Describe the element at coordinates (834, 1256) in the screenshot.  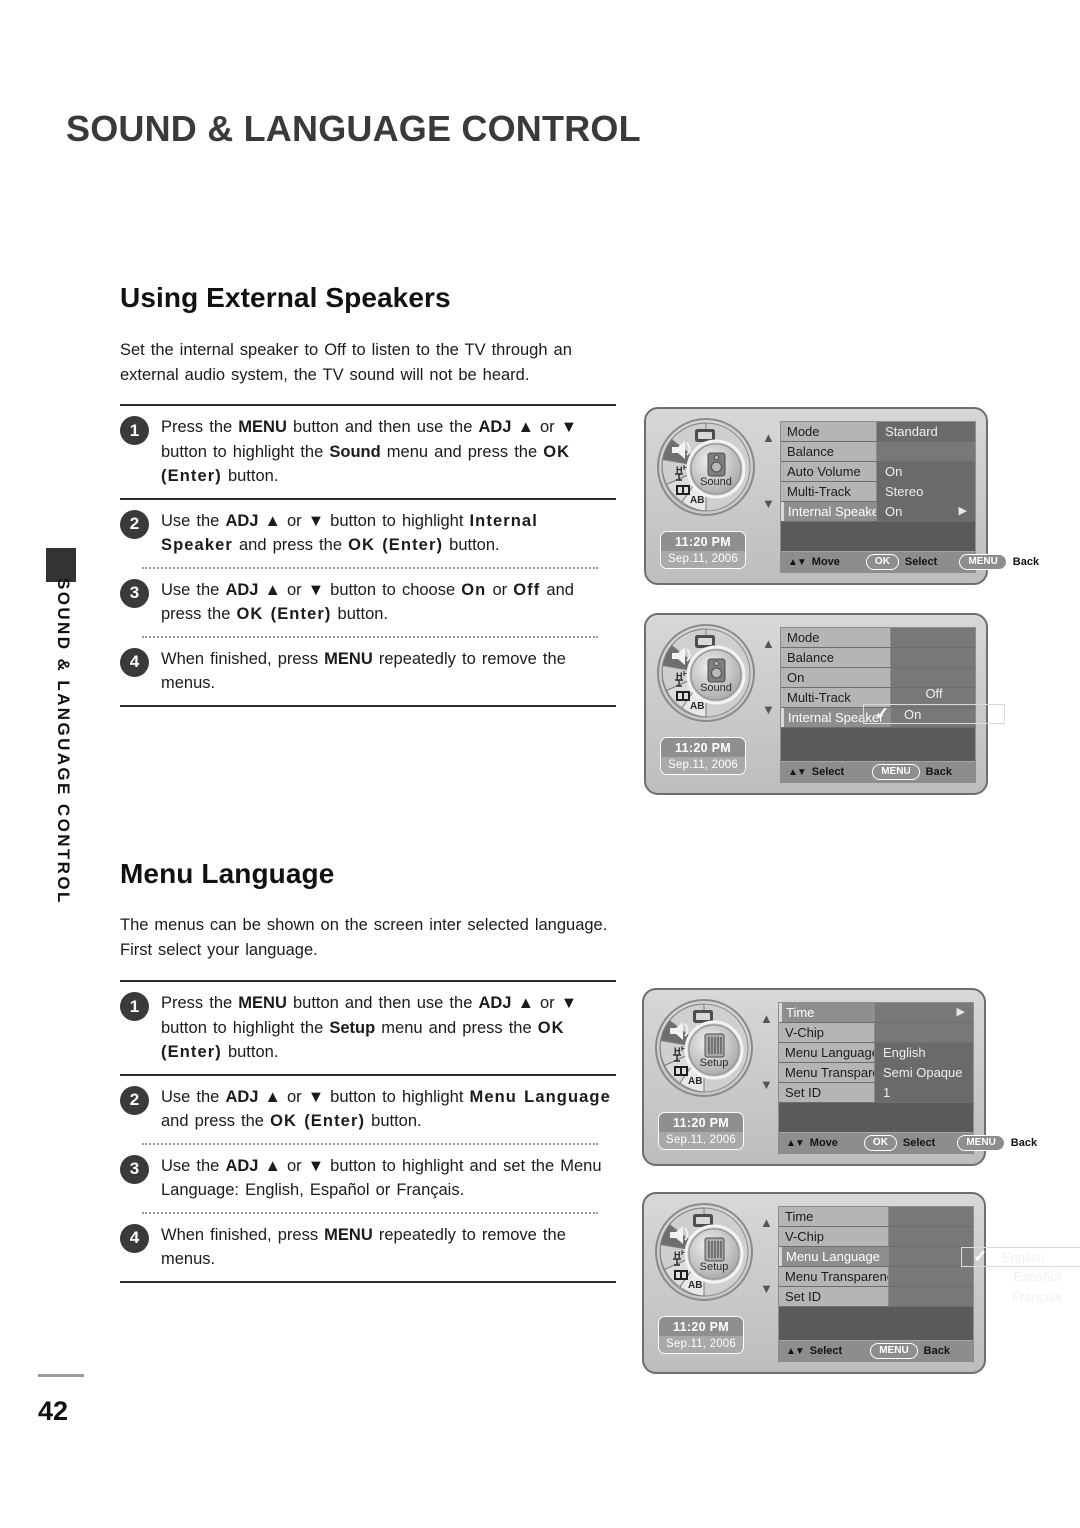
I see `osd-menu-row-label: Menu Language` at that location.